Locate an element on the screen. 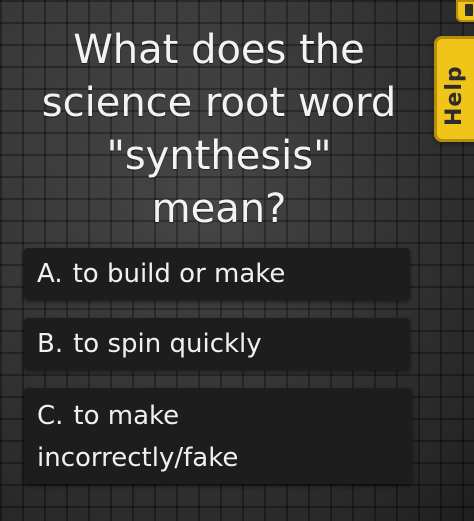  answer-option-a: A. to build or make is located at coordinates (217, 274).